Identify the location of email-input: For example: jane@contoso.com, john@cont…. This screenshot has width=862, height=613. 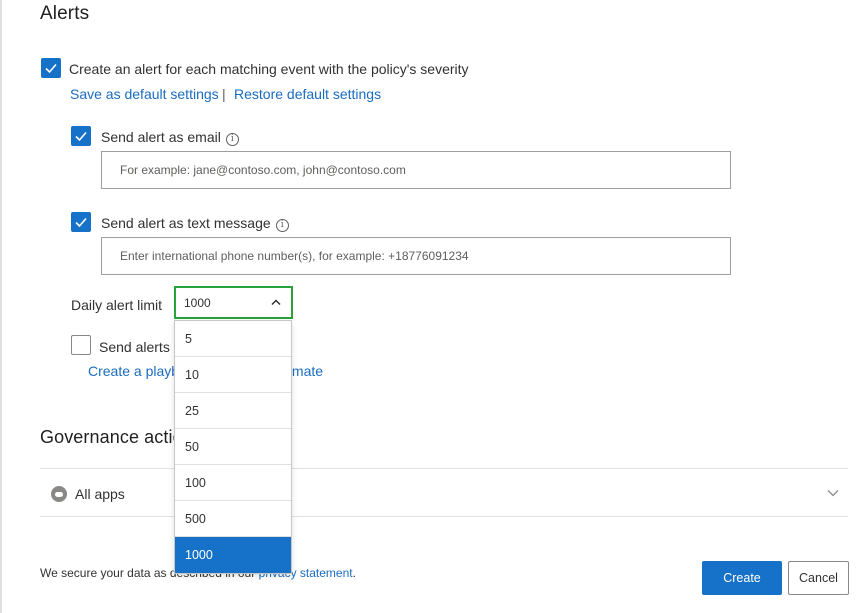
(416, 170).